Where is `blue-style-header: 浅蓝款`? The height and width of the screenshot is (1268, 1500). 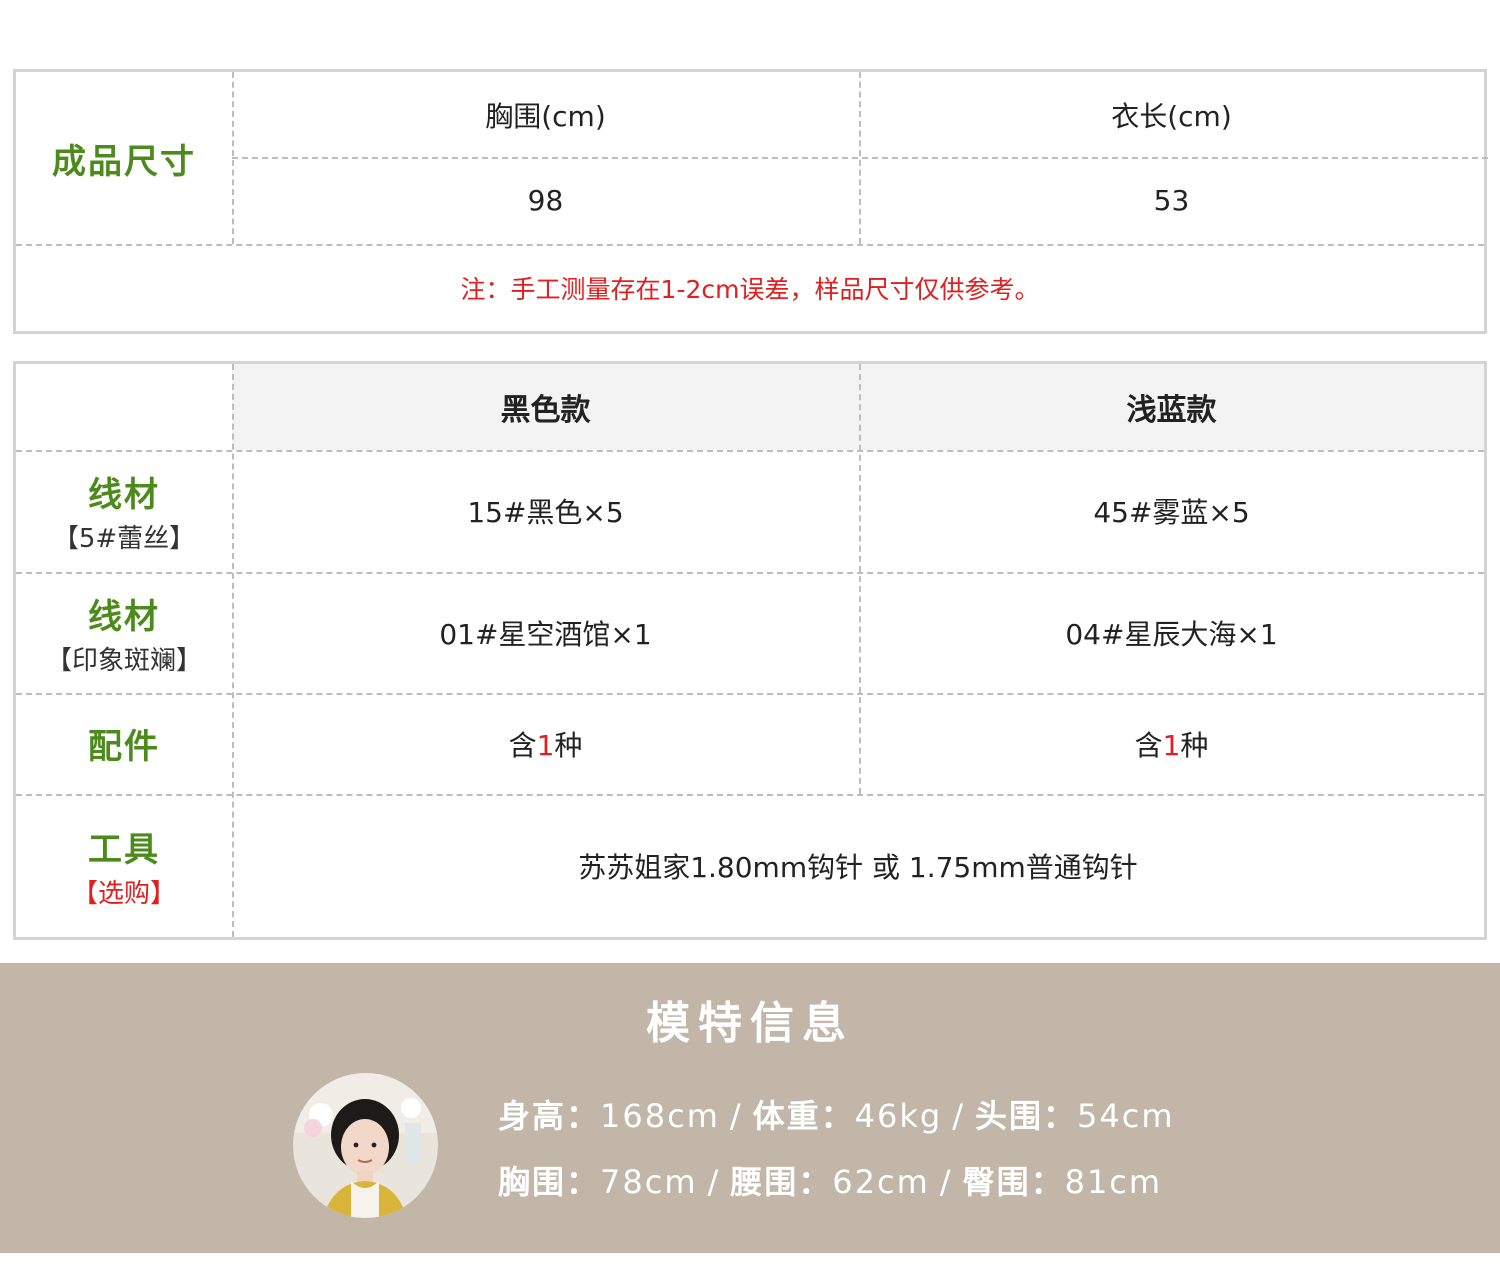 blue-style-header: 浅蓝款 is located at coordinates (1171, 410).